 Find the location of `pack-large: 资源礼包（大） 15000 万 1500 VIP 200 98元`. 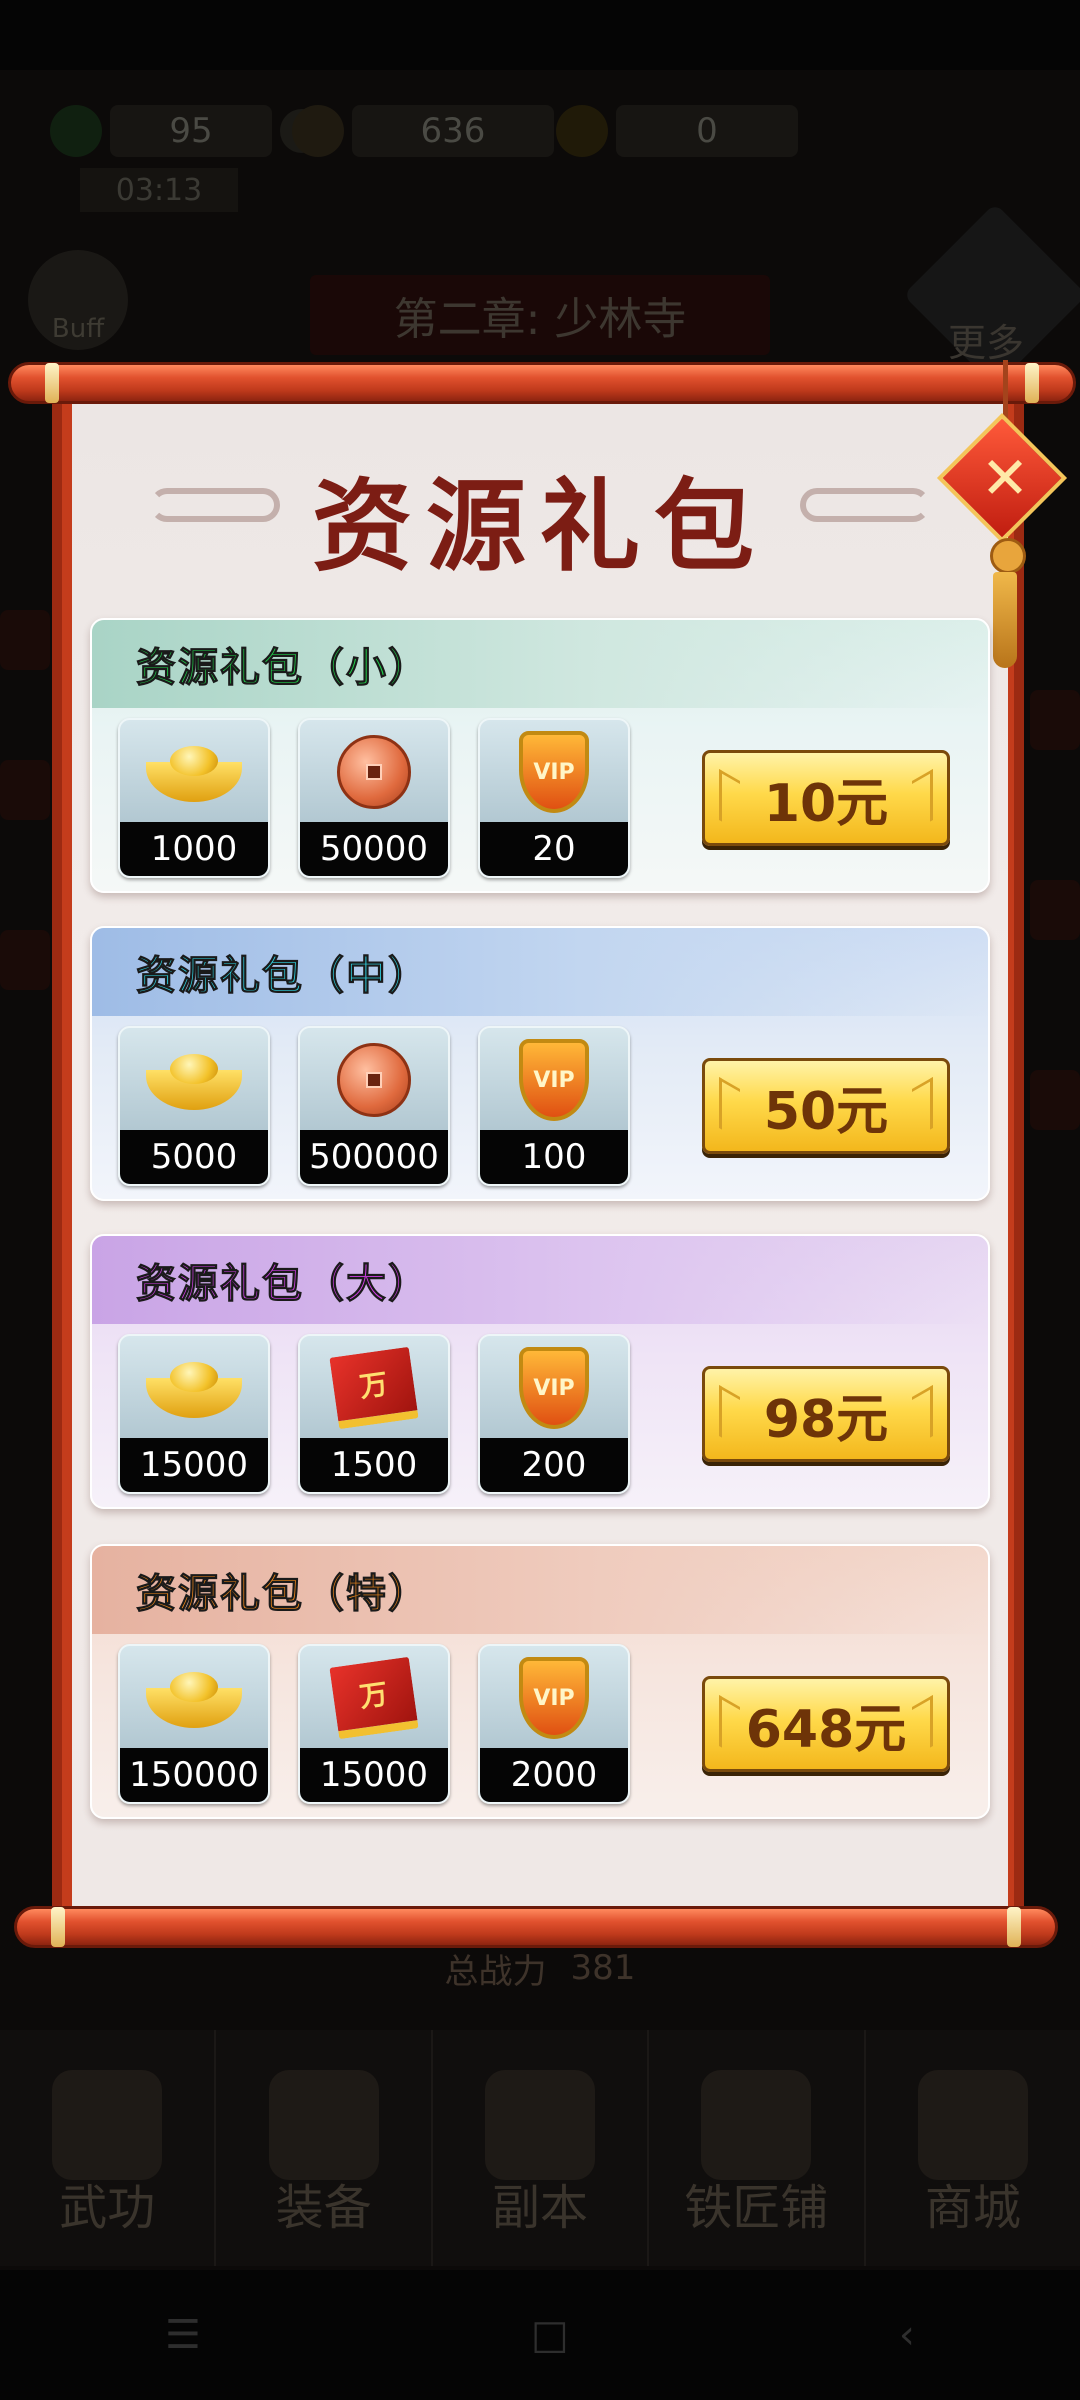

pack-large: 资源礼包（大） 15000 万 1500 VIP 200 98元 is located at coordinates (540, 1371).